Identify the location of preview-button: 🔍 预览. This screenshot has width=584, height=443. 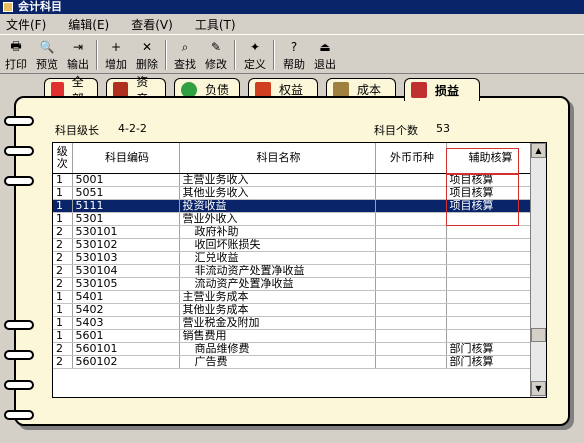
(47, 55).